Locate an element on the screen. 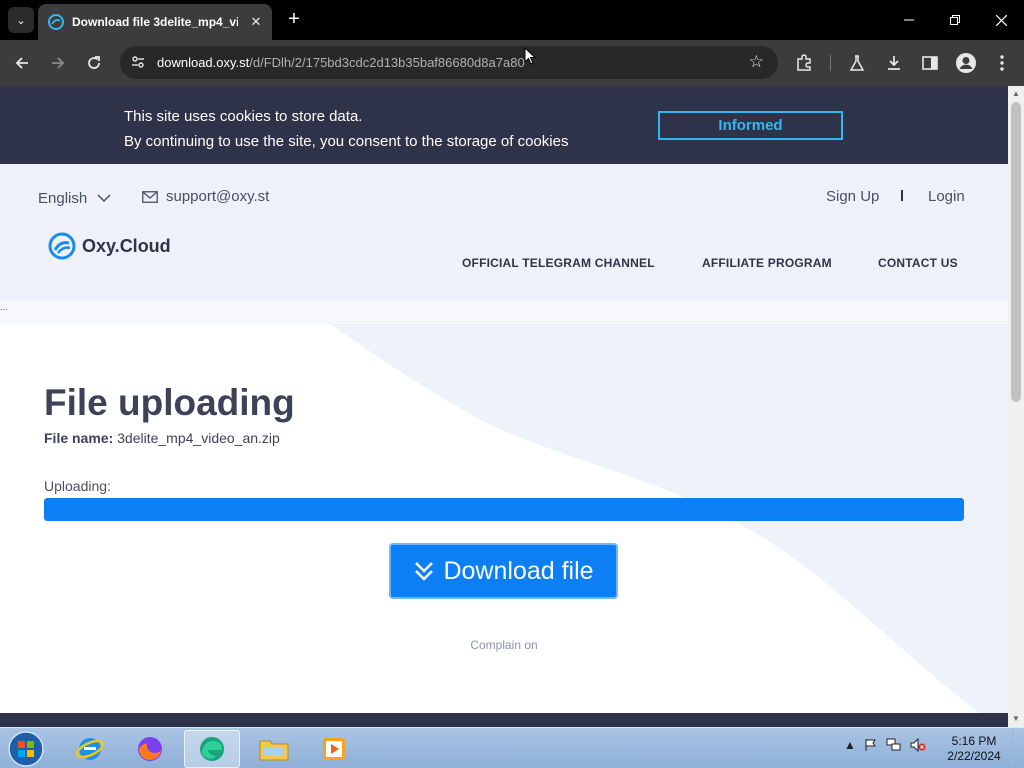 This screenshot has height=768, width=1024. taskbar-firefox is located at coordinates (150, 749).